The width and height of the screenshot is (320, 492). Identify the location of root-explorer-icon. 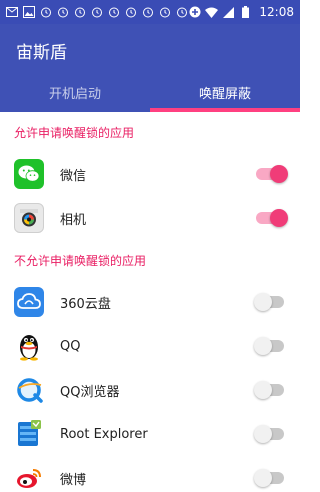
(29, 434).